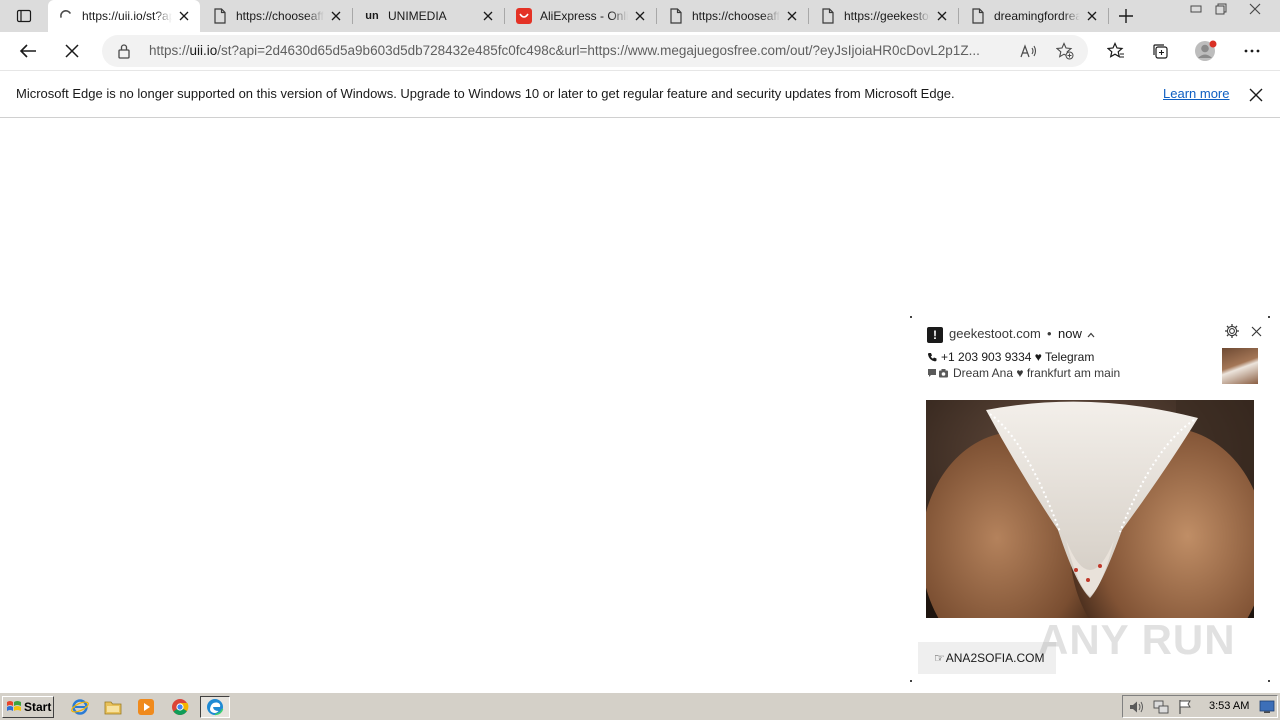 The image size is (1280, 720). I want to click on collections-button, so click(1160, 51).